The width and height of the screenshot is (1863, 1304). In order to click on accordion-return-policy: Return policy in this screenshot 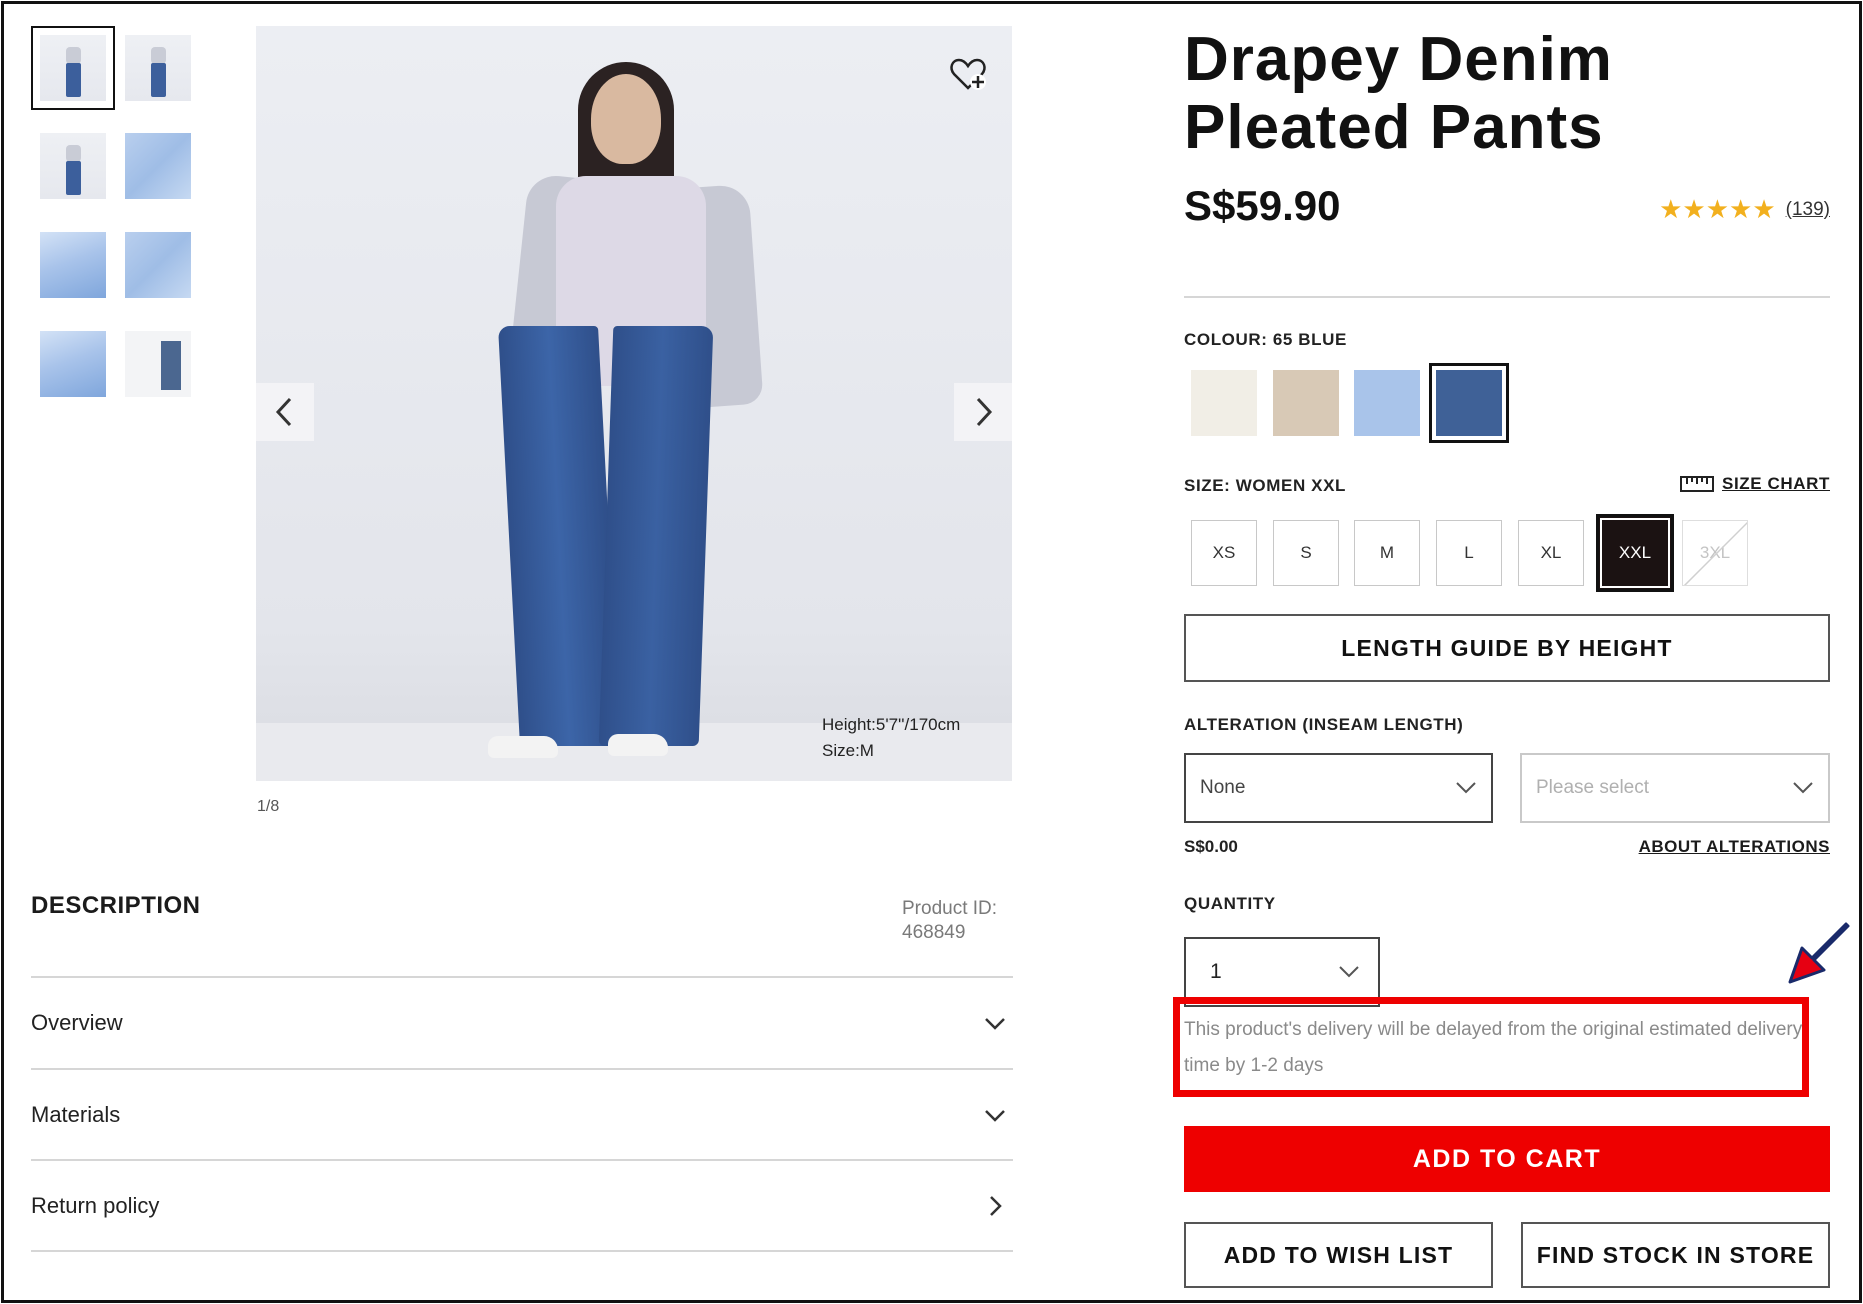, I will do `click(522, 1205)`.